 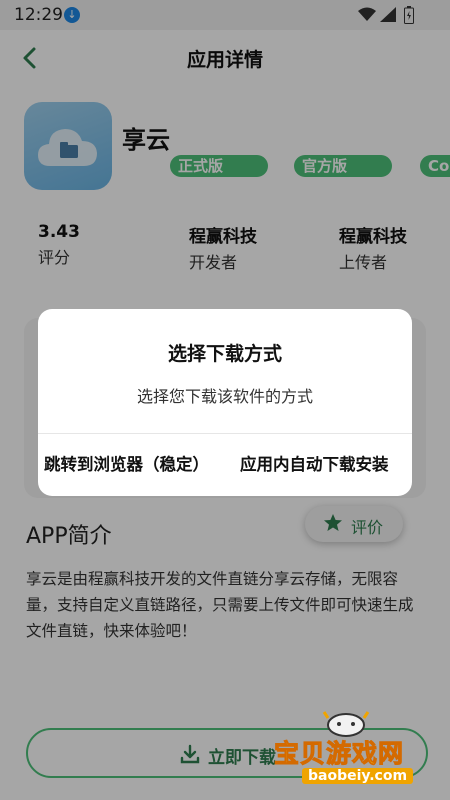 What do you see at coordinates (126, 463) in the screenshot?
I see `open-in-browser-button: 跳转到浏览器（稳定）` at bounding box center [126, 463].